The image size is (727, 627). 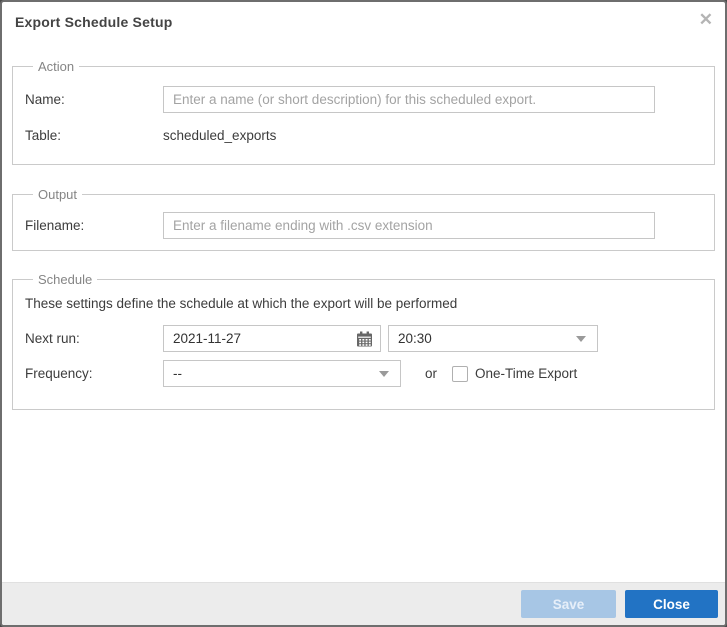 I want to click on filename-row: Filename:, so click(x=363, y=225).